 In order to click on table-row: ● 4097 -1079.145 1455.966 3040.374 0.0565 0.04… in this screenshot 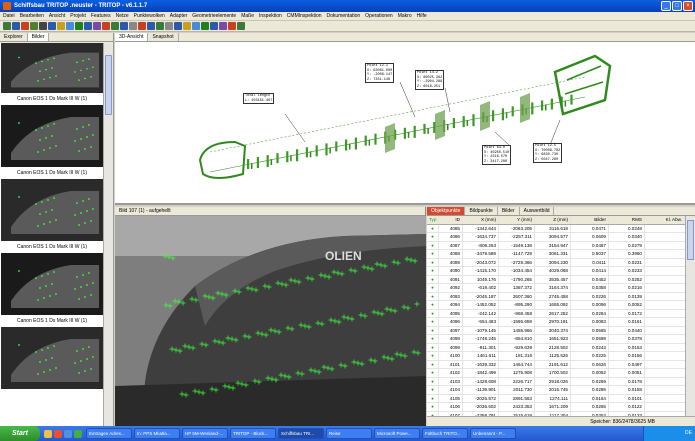, I will do `click(556, 330)`.